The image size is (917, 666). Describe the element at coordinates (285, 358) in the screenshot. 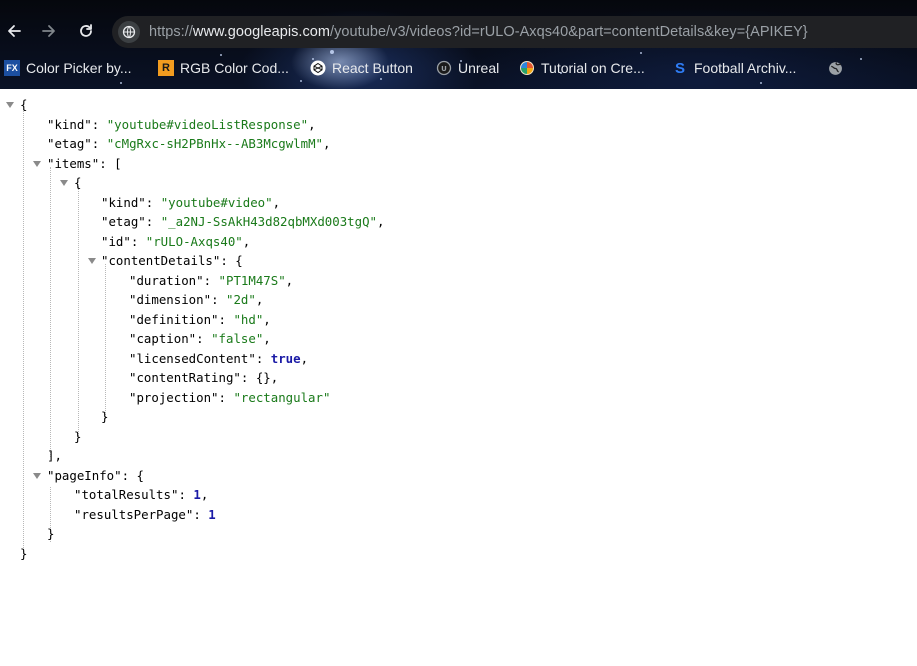

I see `json-boolean-value: true` at that location.